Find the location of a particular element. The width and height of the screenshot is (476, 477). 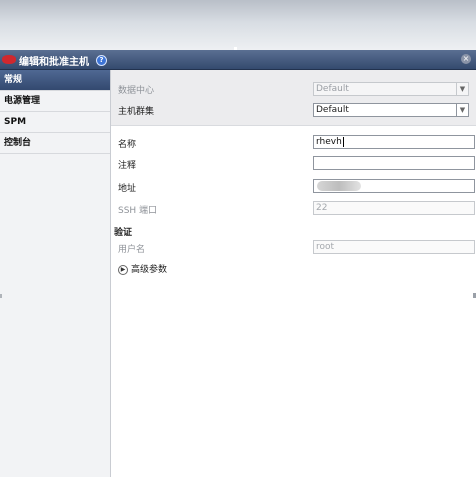

cluster-section: 数据中心 Default ▼ 主机群集 Default ▼ is located at coordinates (293, 98).